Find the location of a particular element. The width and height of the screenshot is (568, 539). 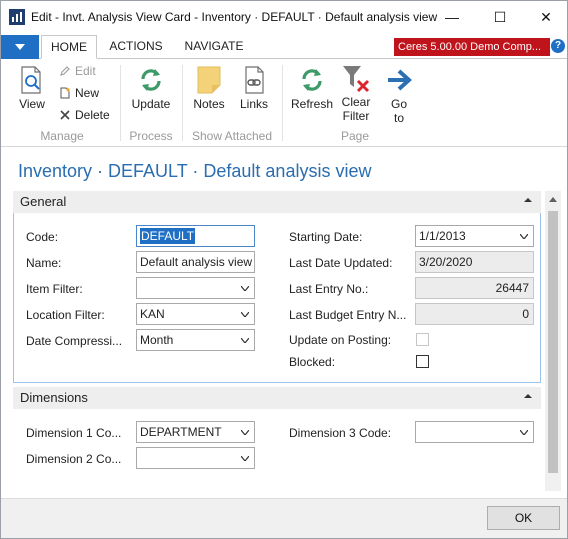

notes-button: Notes is located at coordinates (209, 88).